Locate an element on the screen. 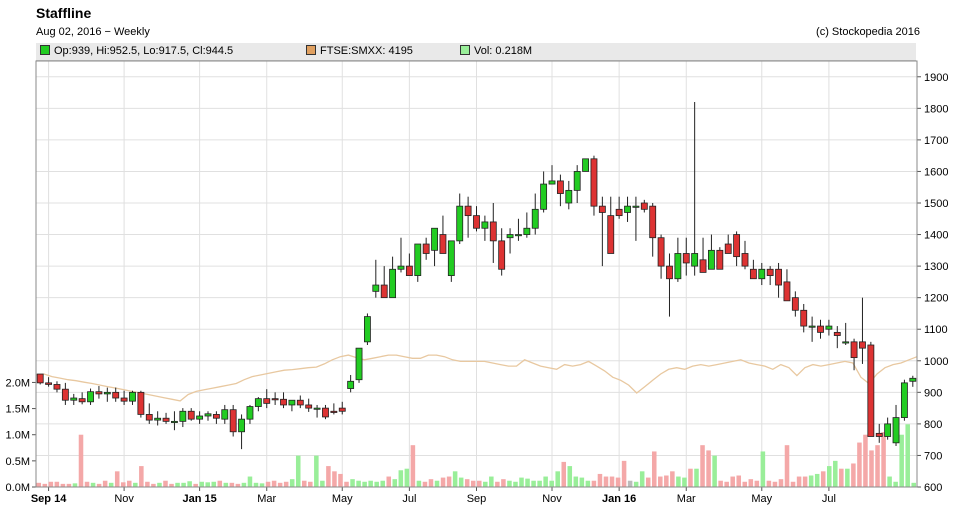  y-tick-label: 1100 is located at coordinates (936, 330).